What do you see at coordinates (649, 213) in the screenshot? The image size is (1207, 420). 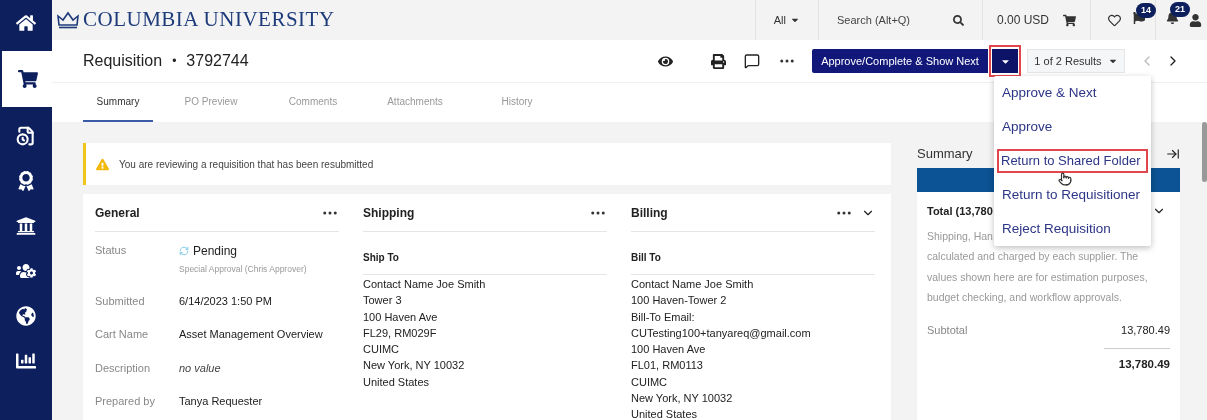 I see `section-title: Billing` at bounding box center [649, 213].